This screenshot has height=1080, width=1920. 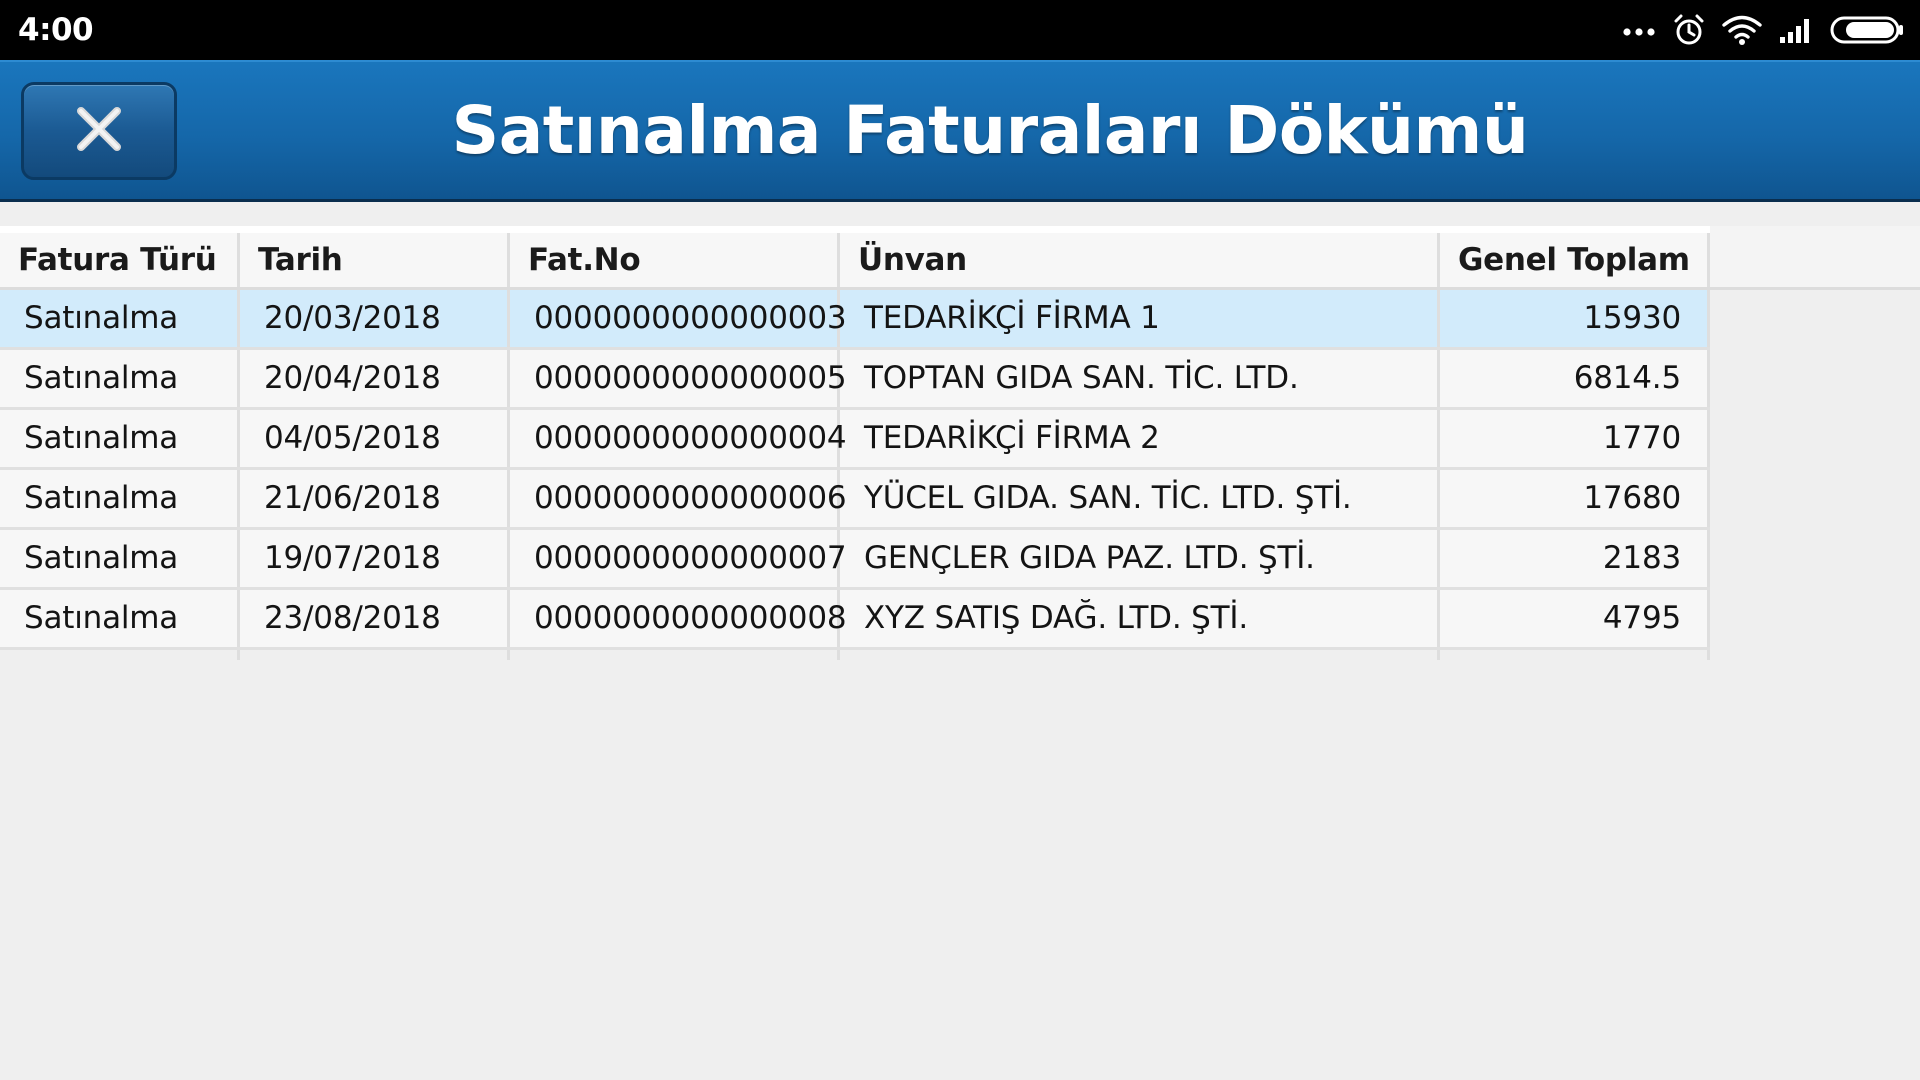 I want to click on cell-unvan: YÜCEL GIDA. SAN. TİC. LTD. ŞTİ., so click(x=1140, y=498).